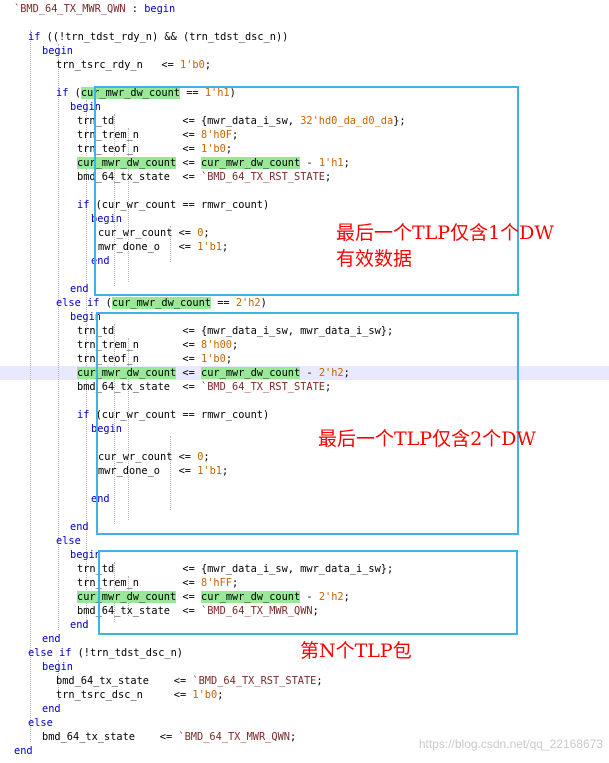  What do you see at coordinates (248, 303) in the screenshot?
I see `code-number: 2'h2` at bounding box center [248, 303].